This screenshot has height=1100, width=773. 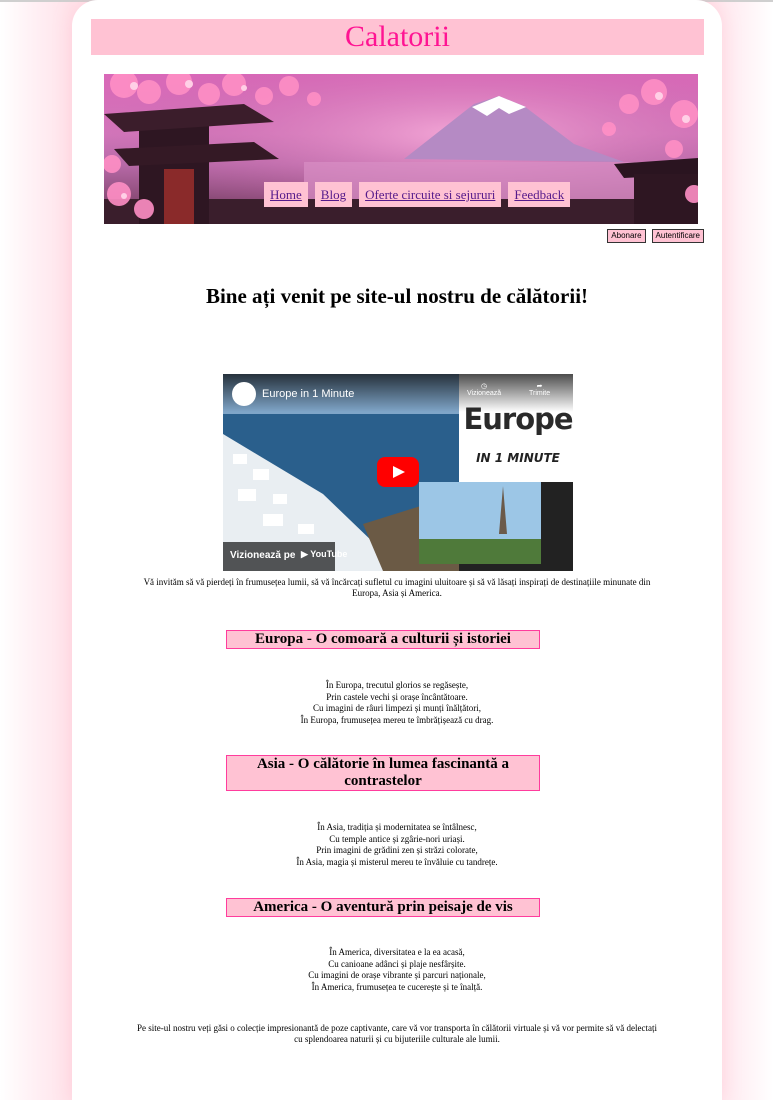 I want to click on share-icon: ➦, so click(x=539, y=386).